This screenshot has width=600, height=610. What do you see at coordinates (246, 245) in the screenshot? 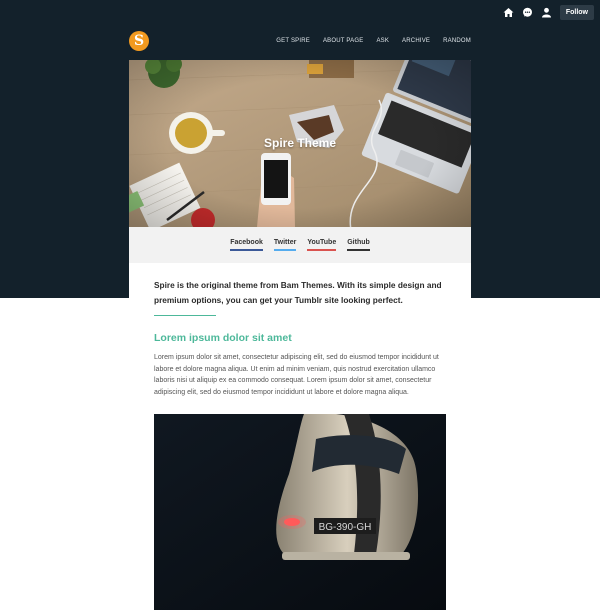
I see `facebook-link: Facebook` at bounding box center [246, 245].